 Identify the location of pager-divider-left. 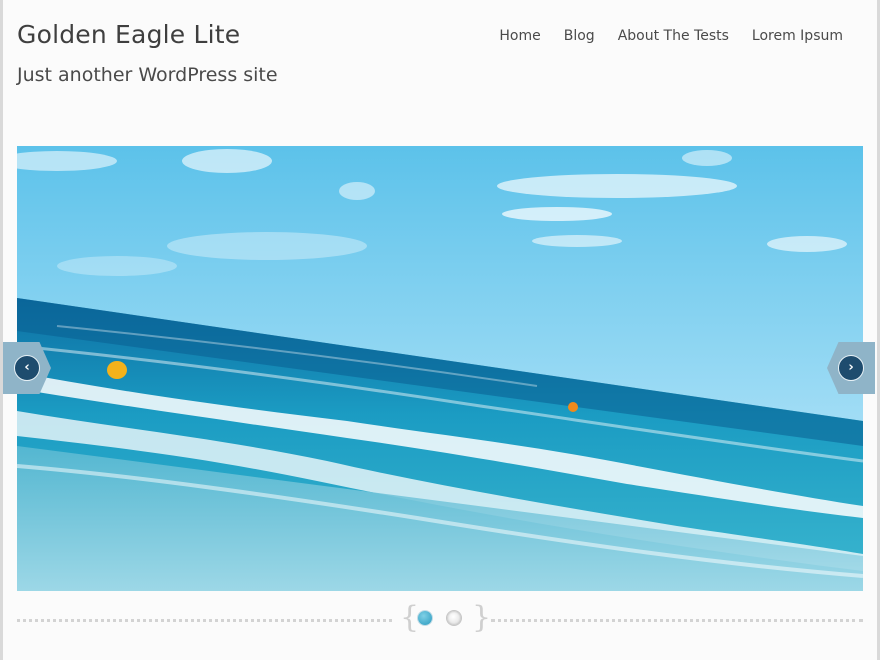
(204, 620).